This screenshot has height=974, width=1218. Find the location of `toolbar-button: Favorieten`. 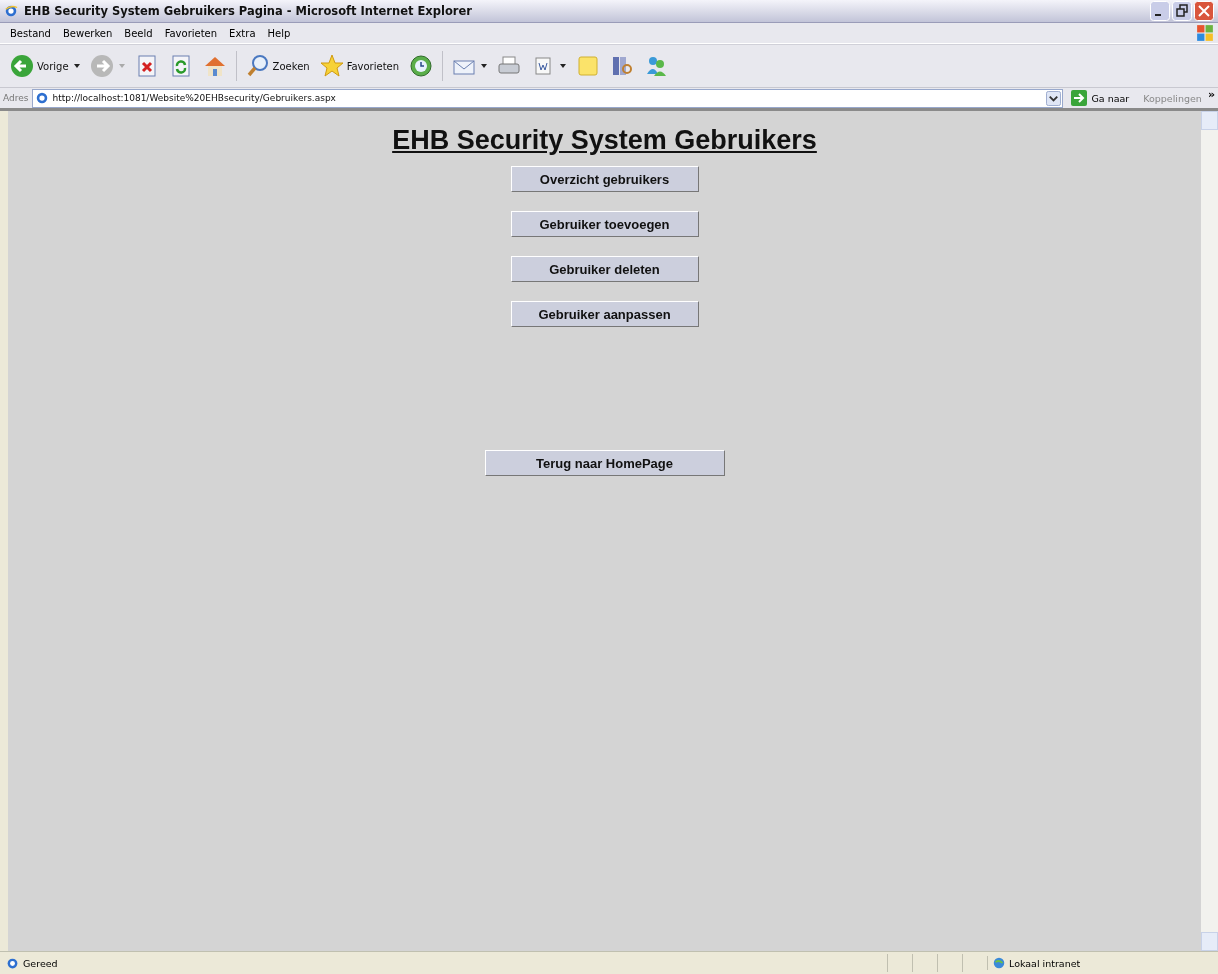

toolbar-button: Favorieten is located at coordinates (359, 66).